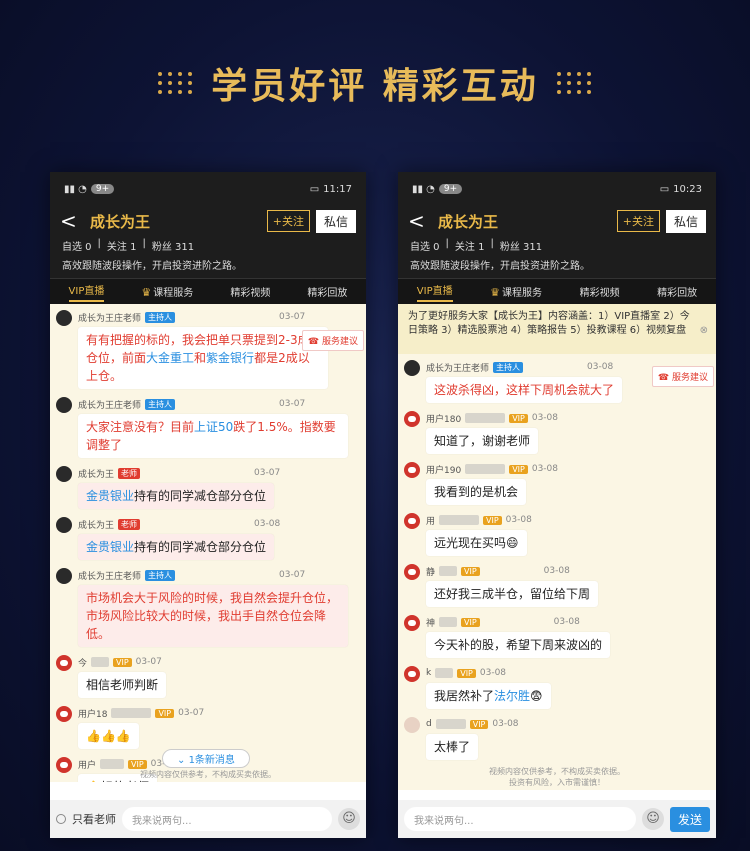 This screenshot has height=851, width=750. I want to click on message-bubble: 还好我三成半仓，留位给下周, so click(512, 594).